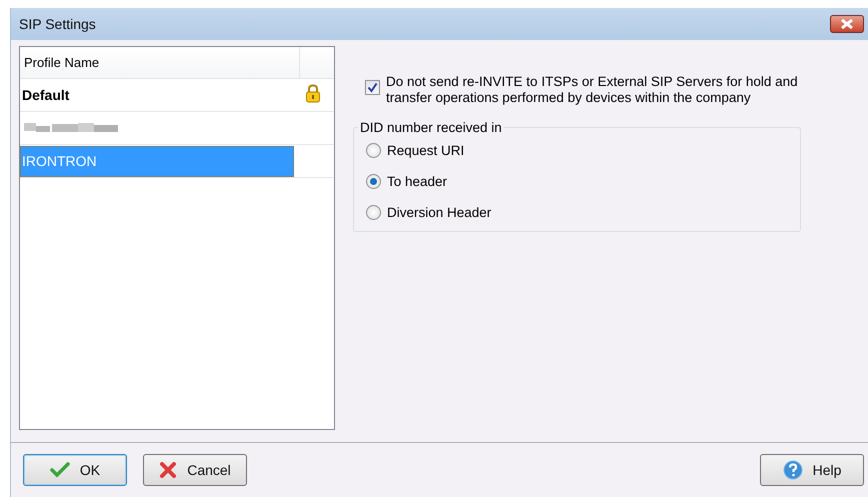 This screenshot has height=497, width=868. What do you see at coordinates (425, 150) in the screenshot?
I see `radio-label: Request URI` at bounding box center [425, 150].